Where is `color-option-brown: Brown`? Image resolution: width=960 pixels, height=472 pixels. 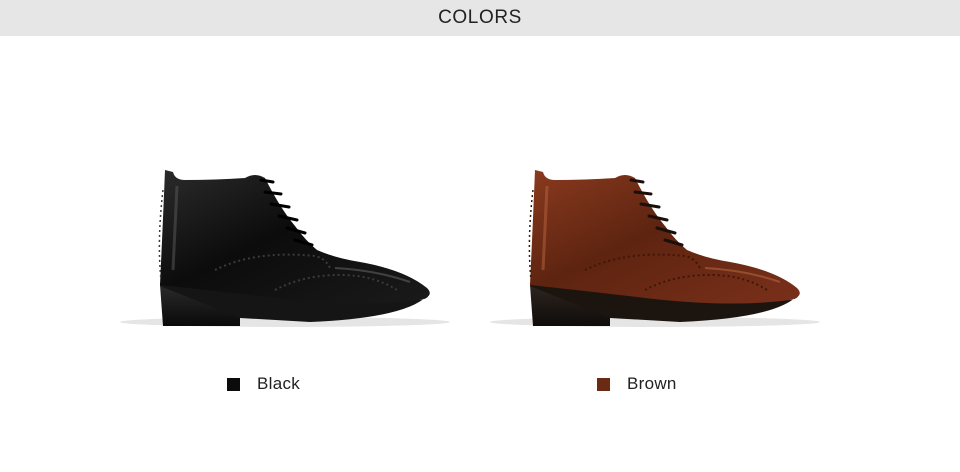 color-option-brown: Brown is located at coordinates (637, 384).